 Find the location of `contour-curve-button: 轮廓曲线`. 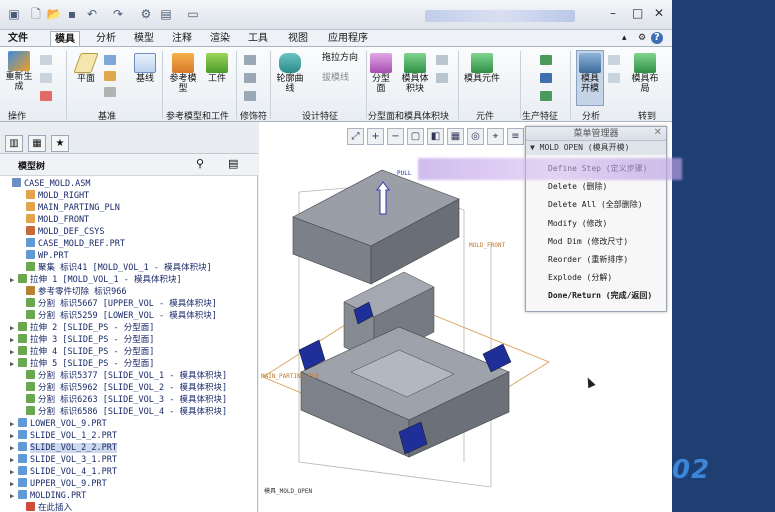

contour-curve-button: 轮廓曲线 is located at coordinates (290, 73).